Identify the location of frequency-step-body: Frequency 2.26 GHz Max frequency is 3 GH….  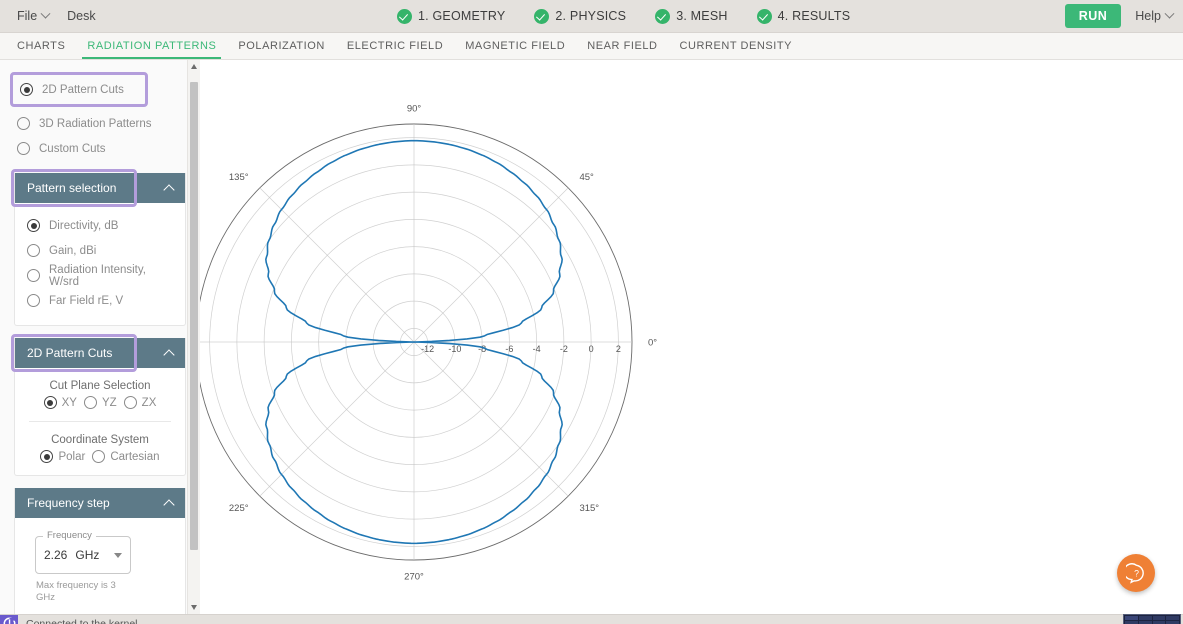
(100, 566).